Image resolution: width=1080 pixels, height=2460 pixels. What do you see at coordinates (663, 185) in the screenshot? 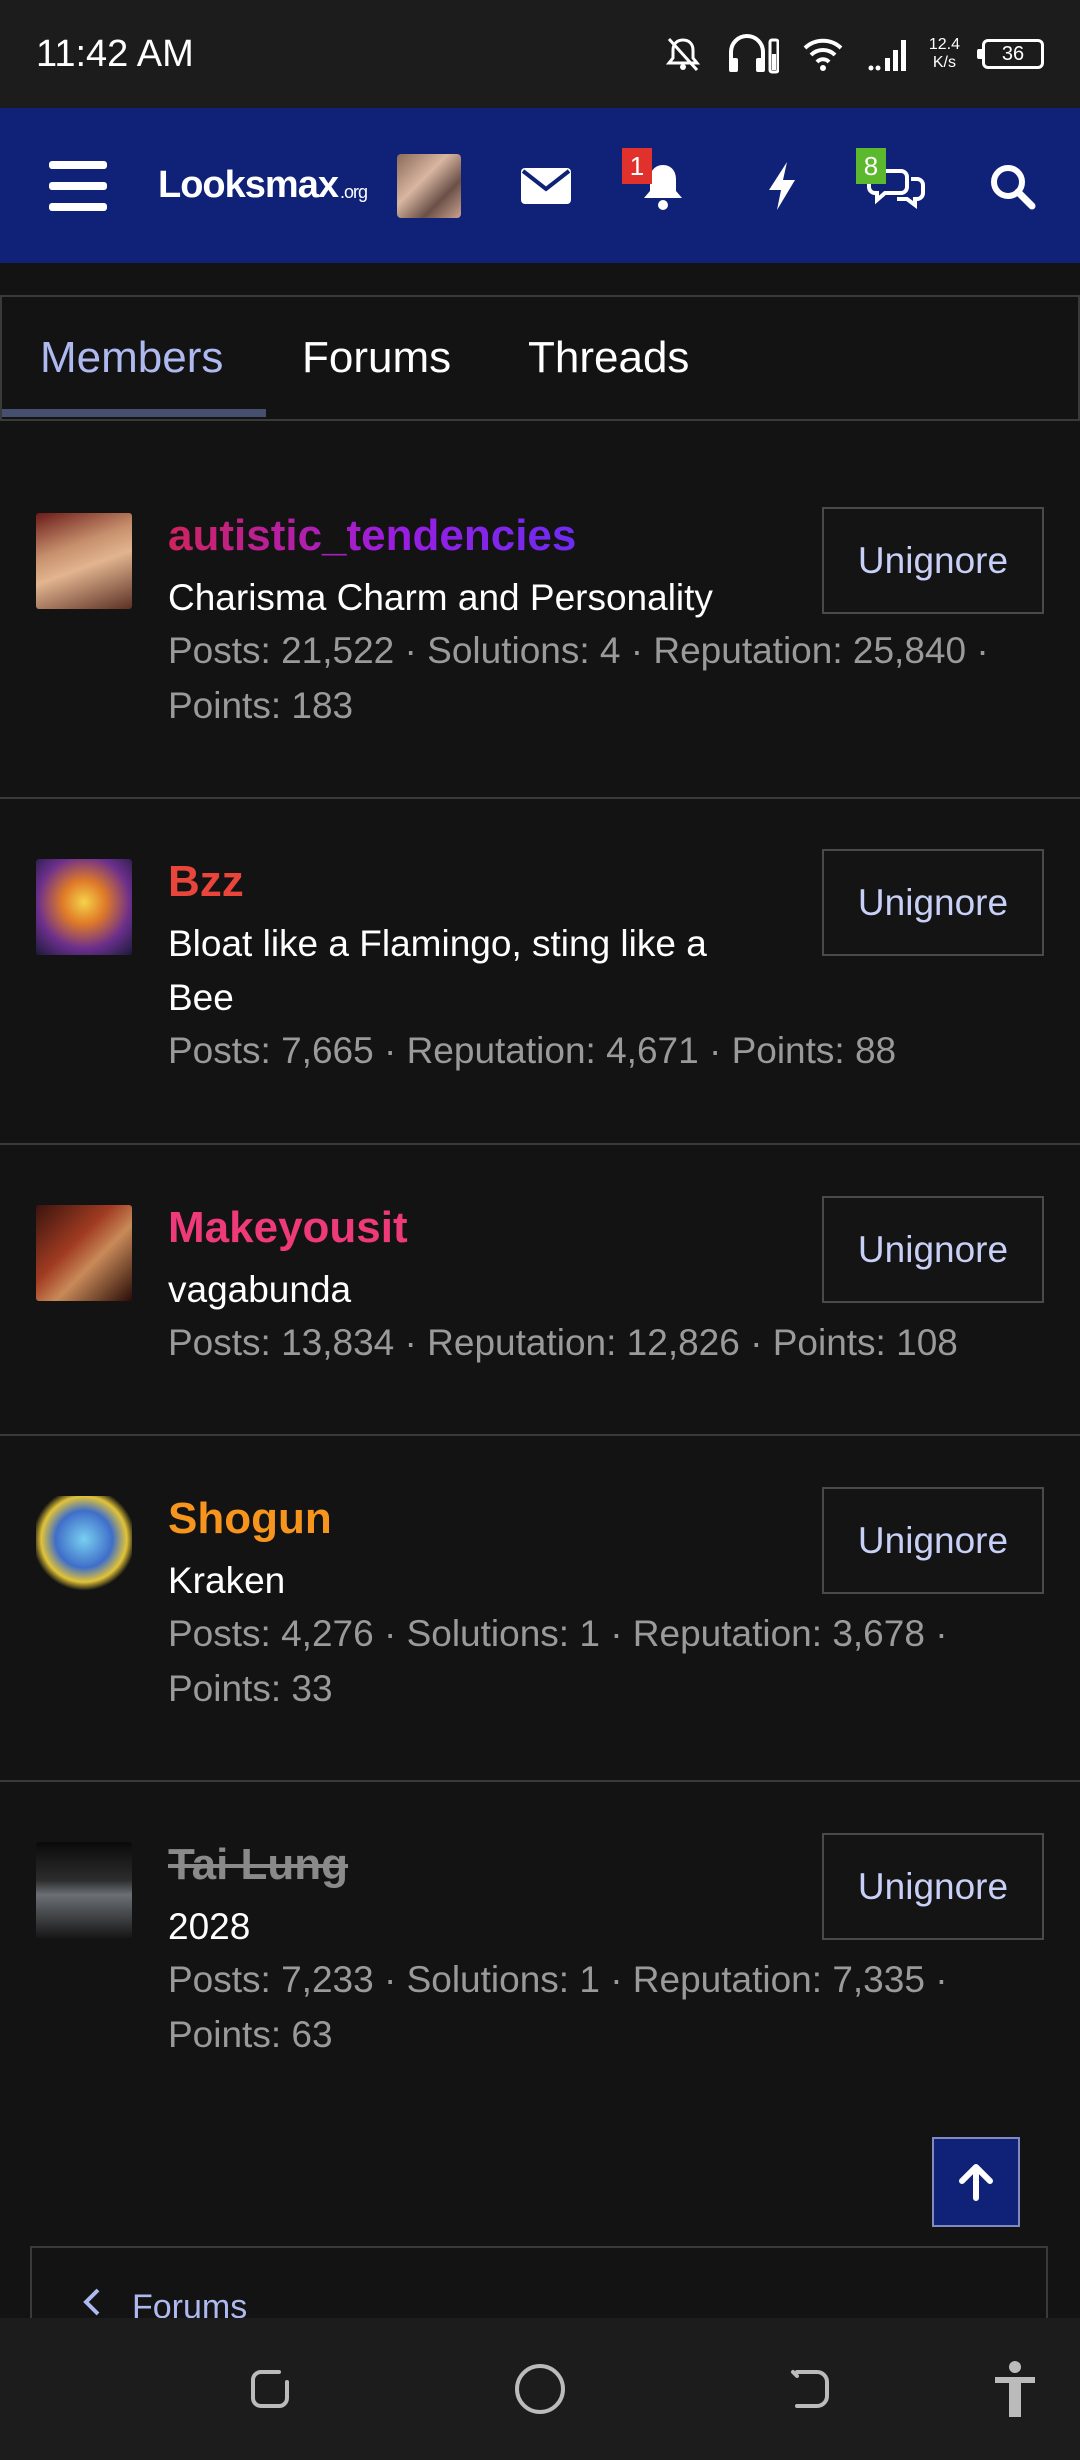
I see `alerts-button` at bounding box center [663, 185].